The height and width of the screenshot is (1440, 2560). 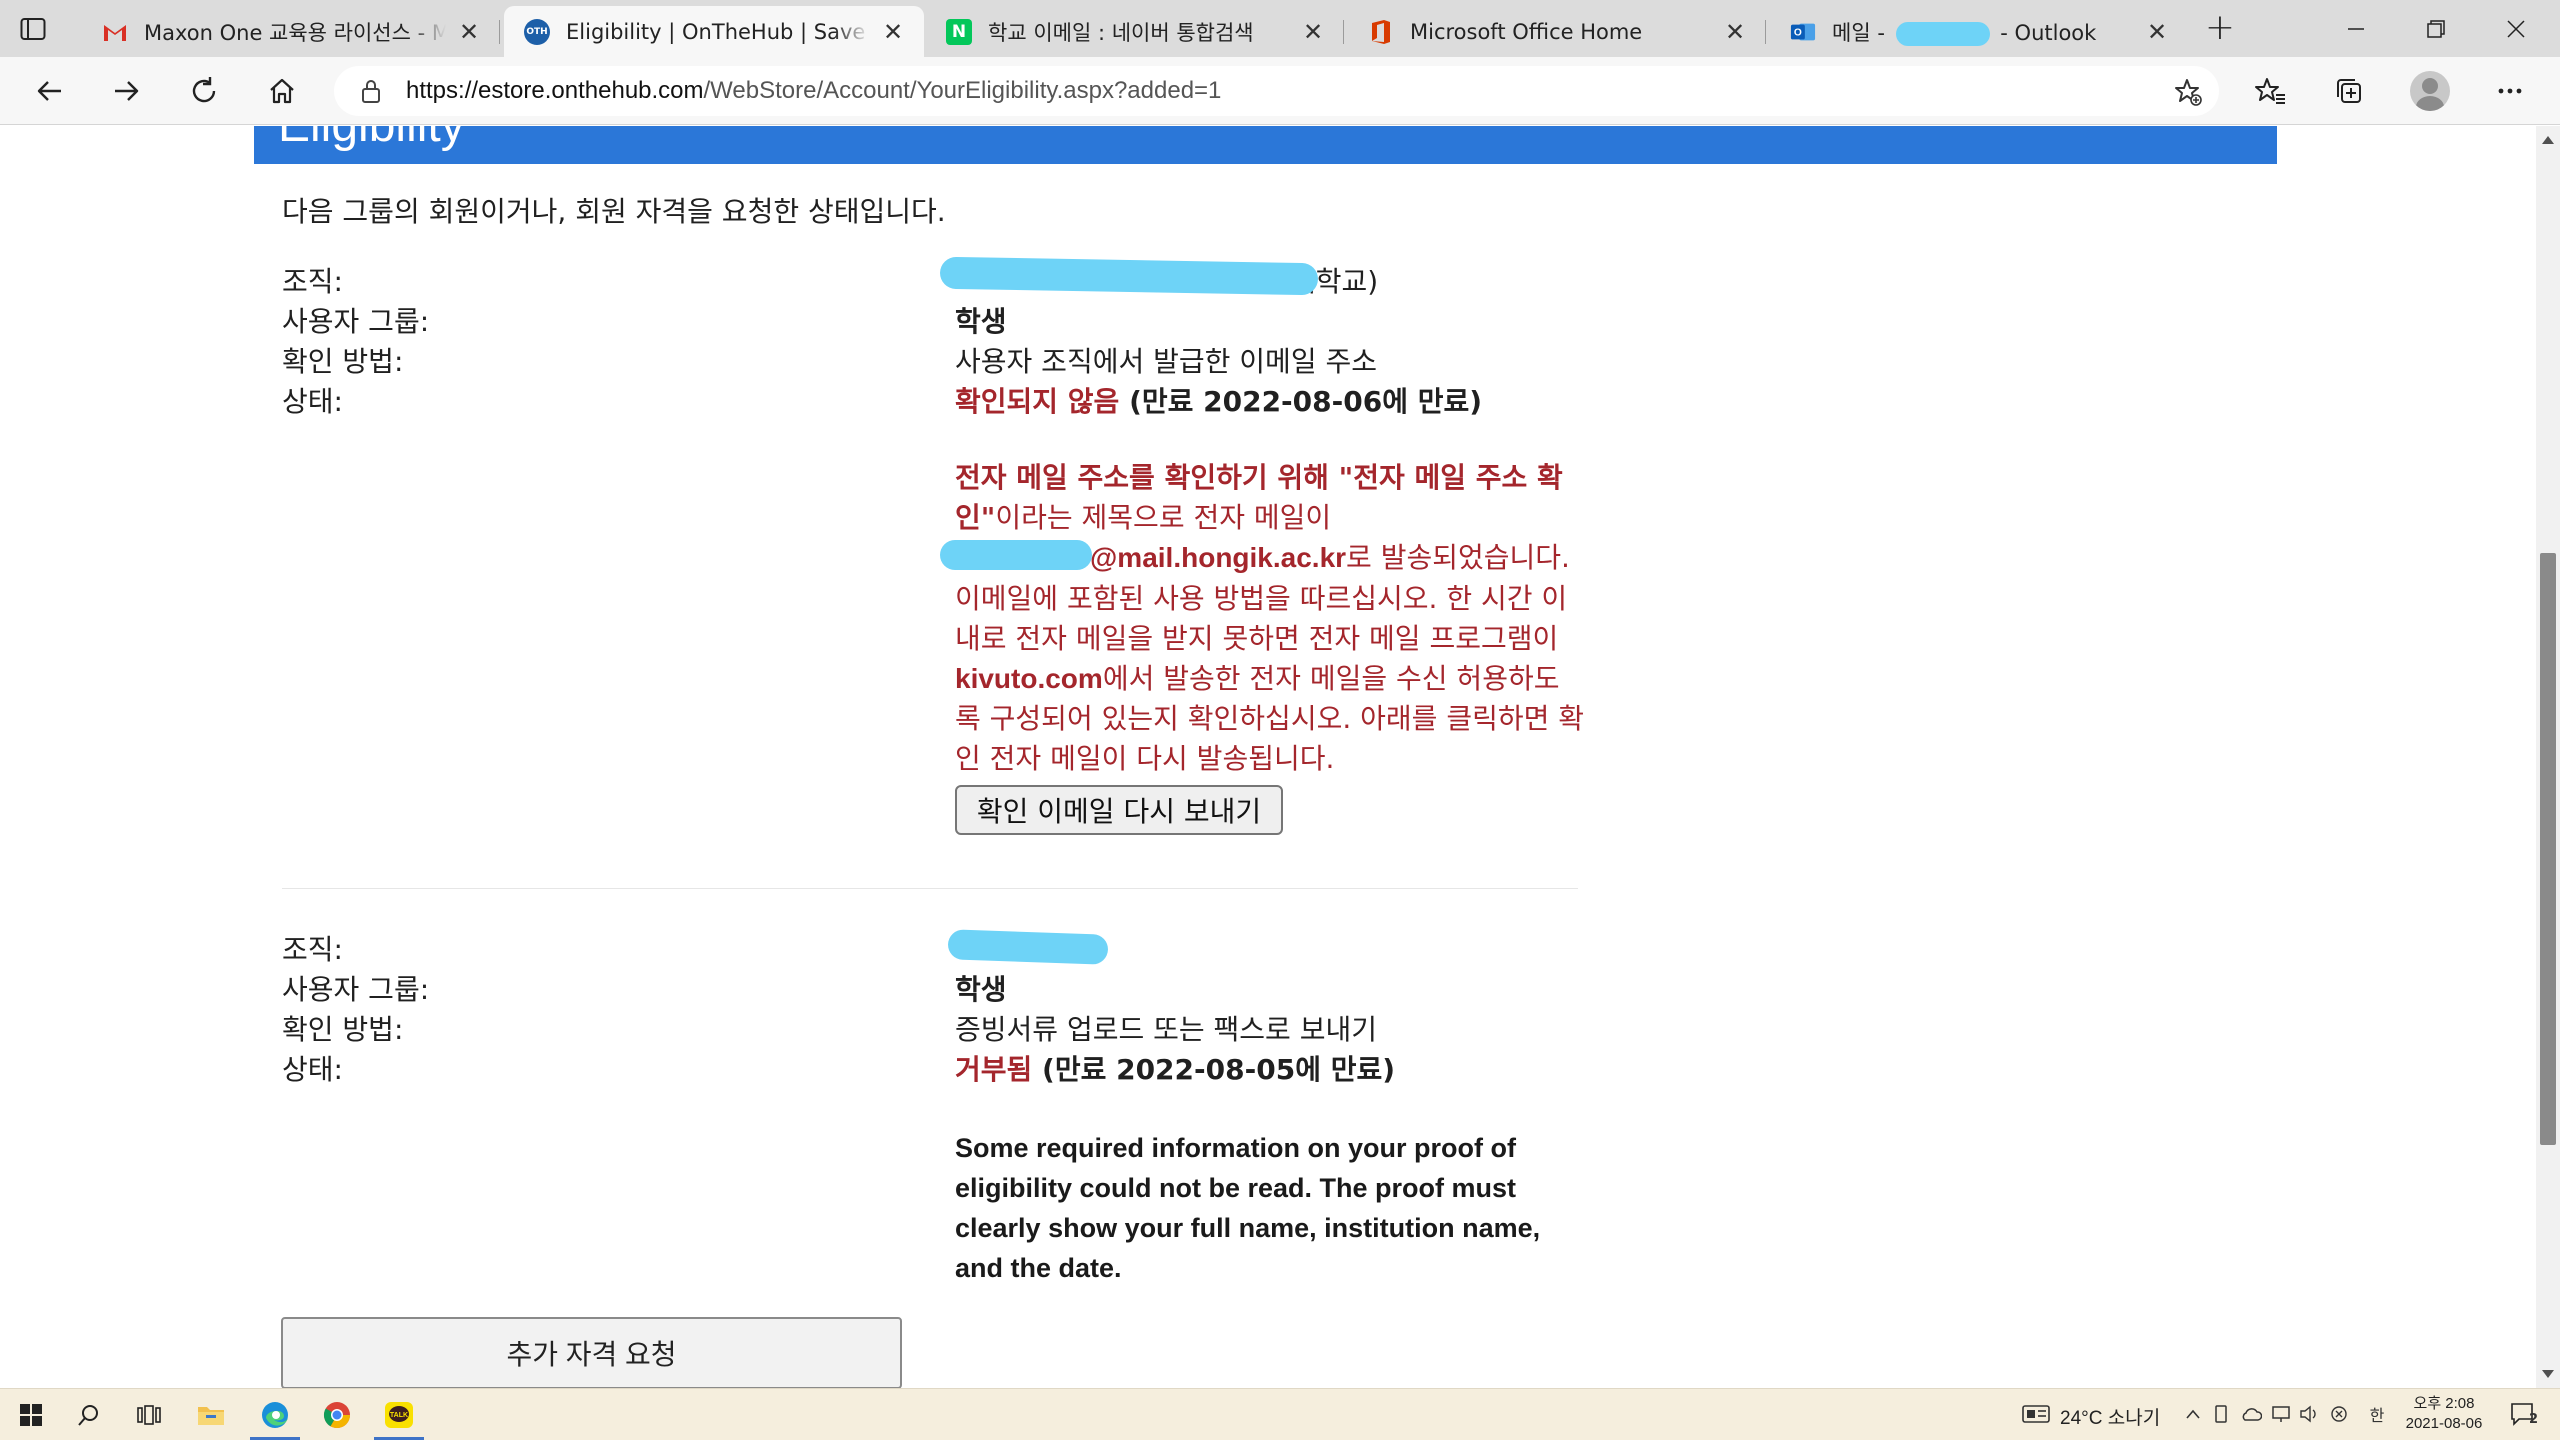 What do you see at coordinates (2548, 849) in the screenshot?
I see `scrollbar-thumb` at bounding box center [2548, 849].